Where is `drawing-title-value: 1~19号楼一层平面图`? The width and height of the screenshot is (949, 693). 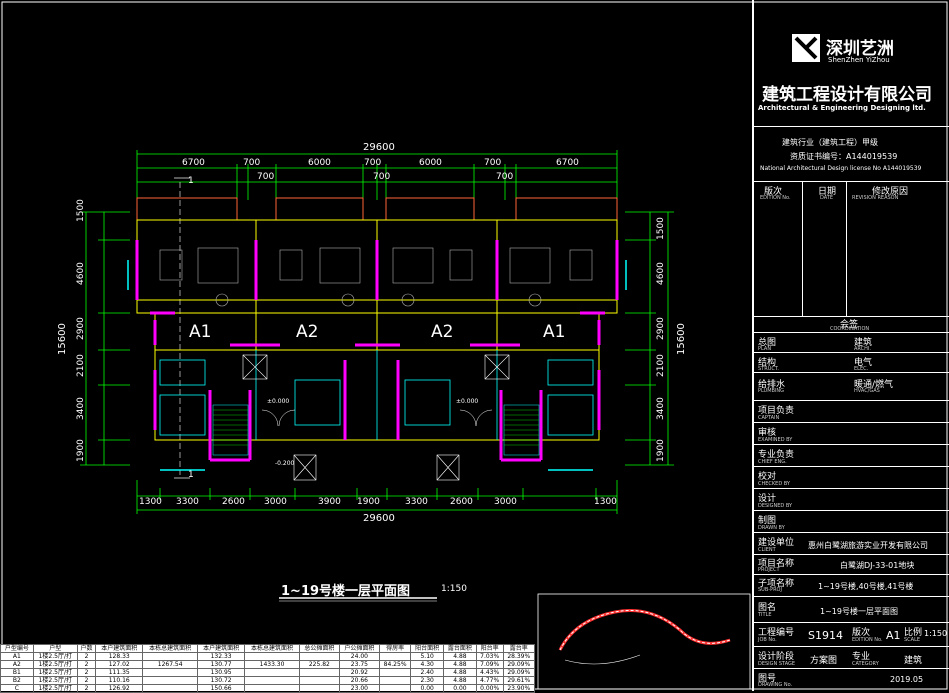 drawing-title-value: 1~19号楼一层平面图 is located at coordinates (859, 611).